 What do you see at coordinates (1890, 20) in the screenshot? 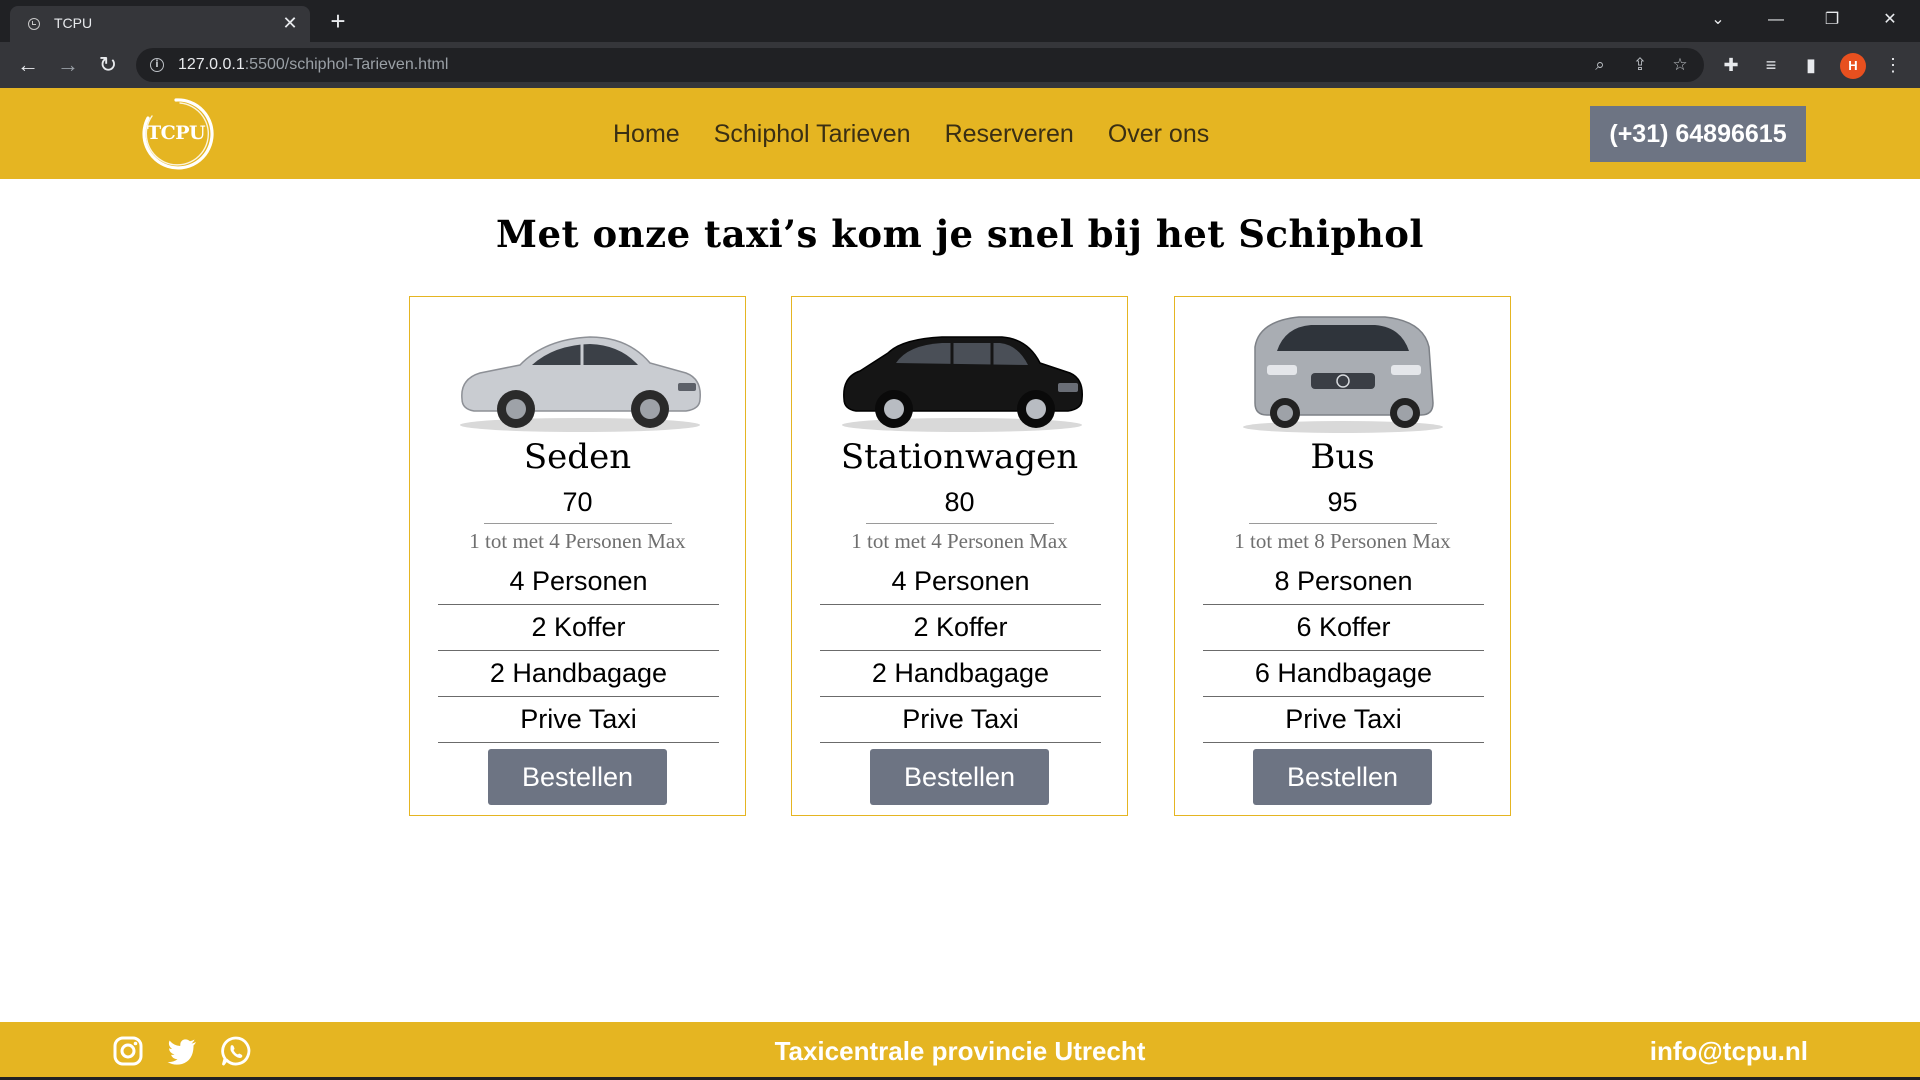
I see `close-window-icon: ✕` at bounding box center [1890, 20].